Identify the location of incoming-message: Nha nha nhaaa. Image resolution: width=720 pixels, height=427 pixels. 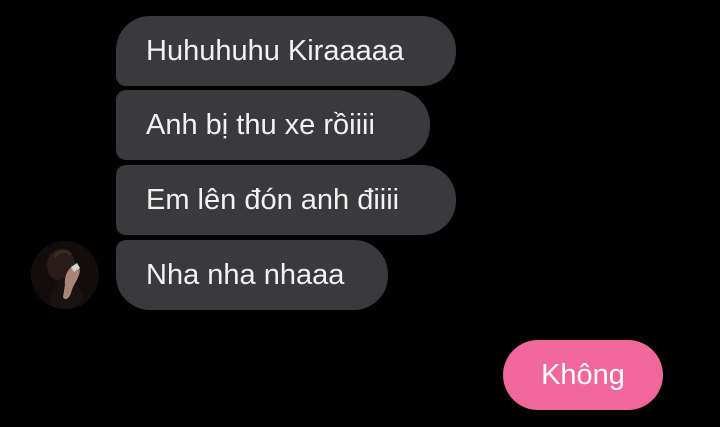
(252, 275).